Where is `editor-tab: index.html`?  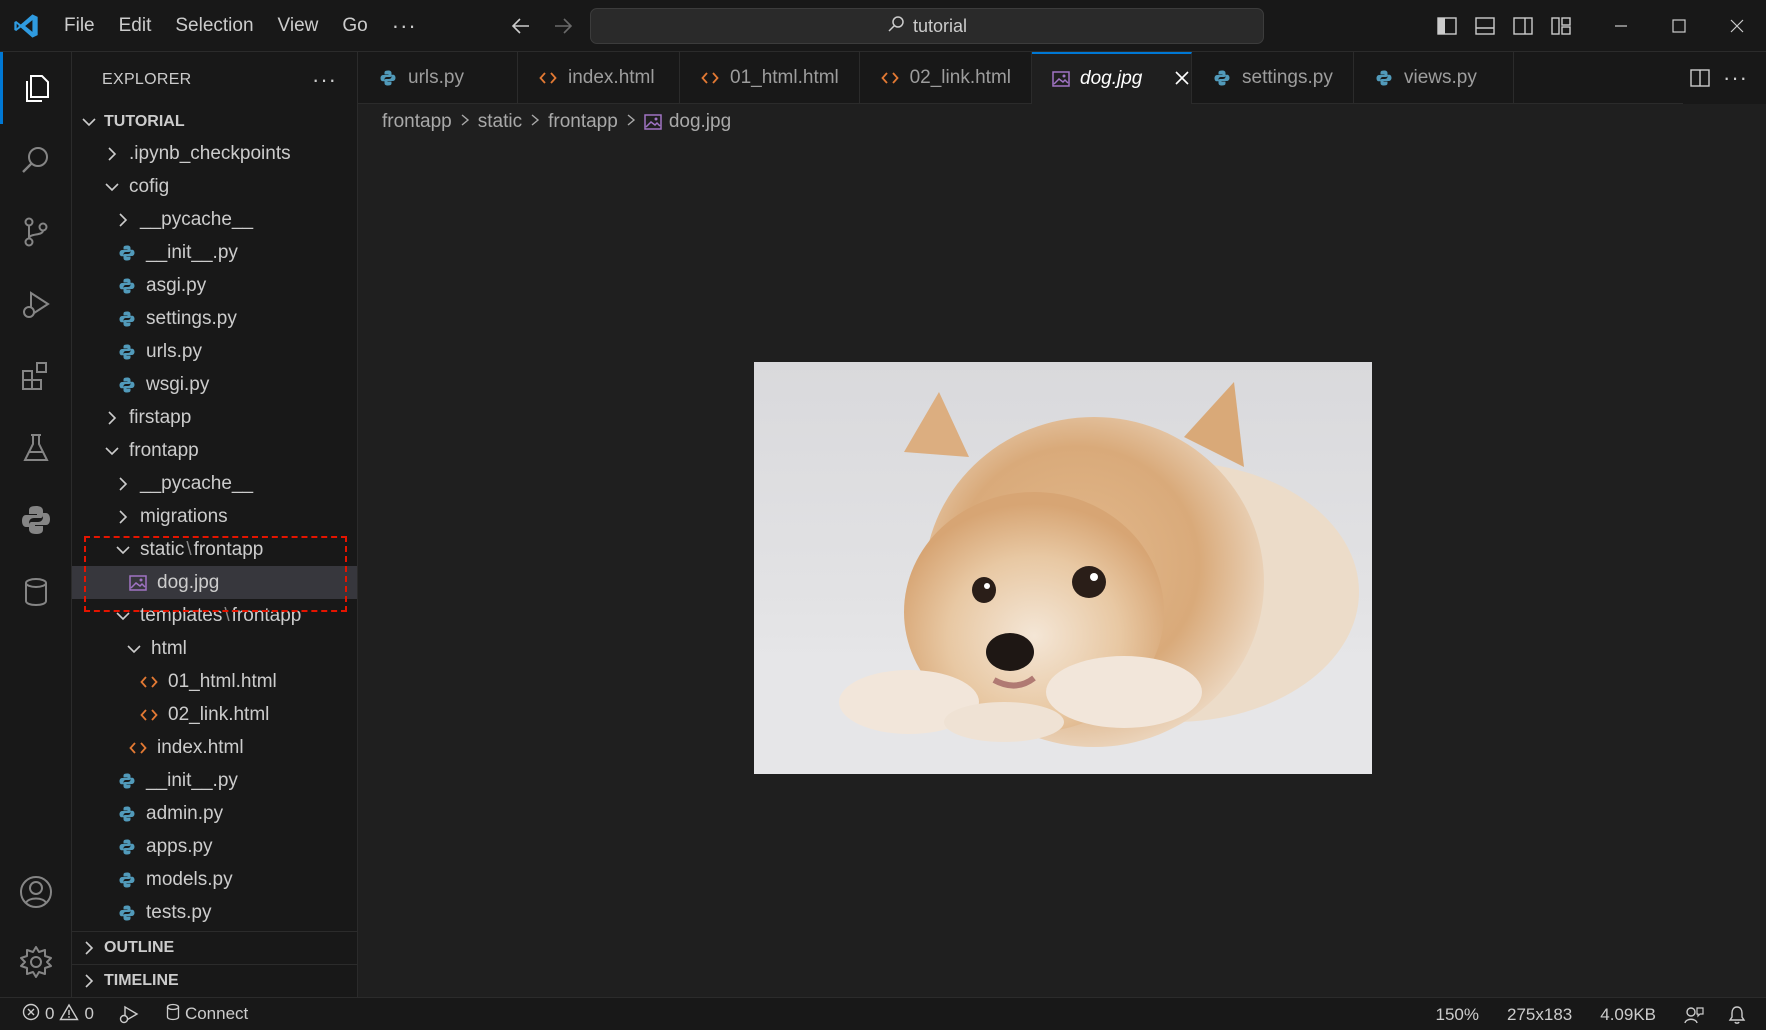 editor-tab: index.html is located at coordinates (599, 78).